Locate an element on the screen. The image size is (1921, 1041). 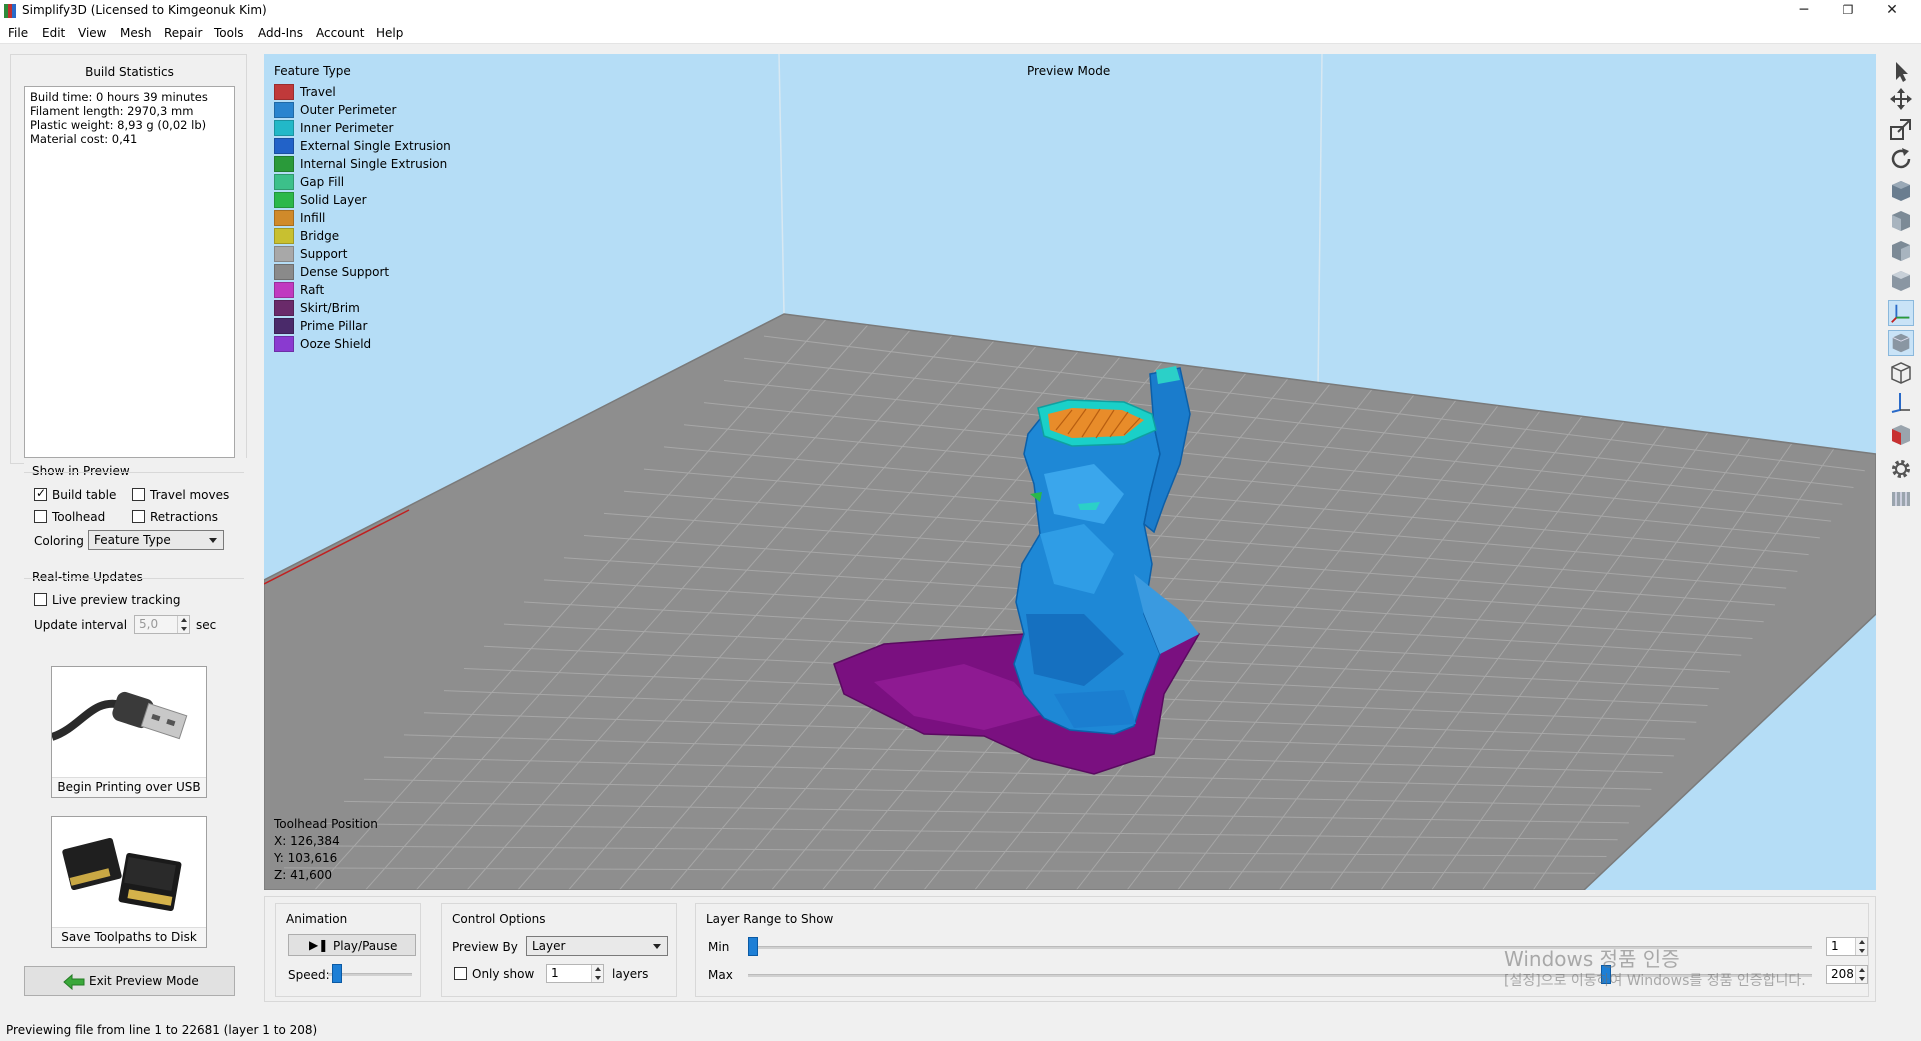
exit-preview-mode-button: Exit Preview Mode is located at coordinates (129, 981).